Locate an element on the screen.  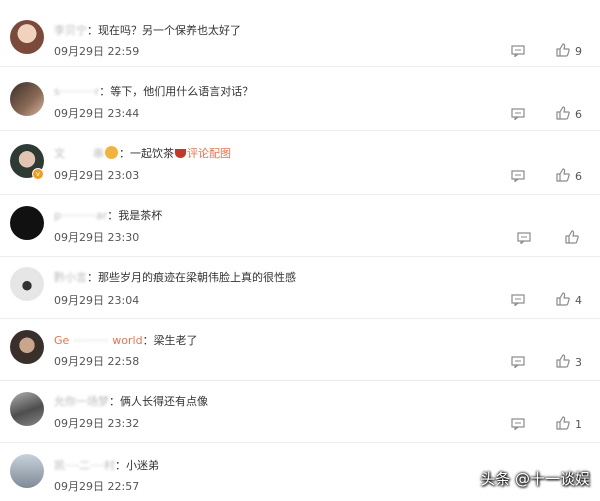
comment-item: 黔小言：那些岁月的痕迹在梁朝伟脸上真的很性感 09月29日 23:04 4 is located at coordinates (300, 287).